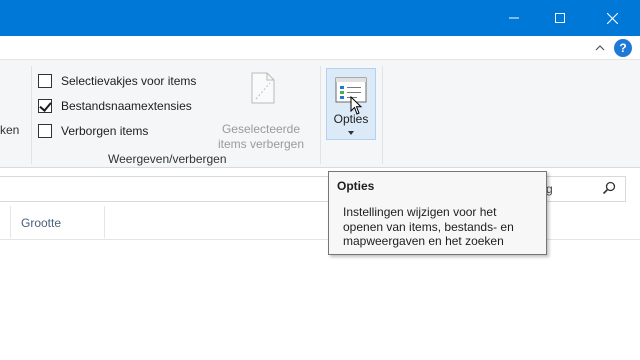  Describe the element at coordinates (623, 48) in the screenshot. I see `help-button: ?` at that location.